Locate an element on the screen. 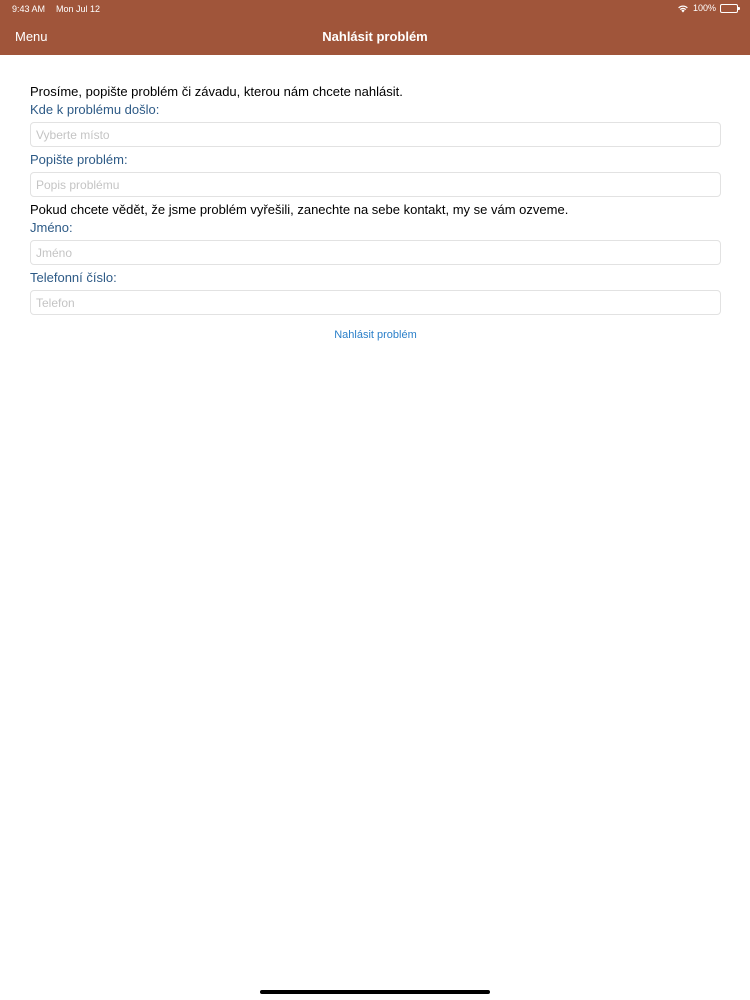 This screenshot has width=750, height=1000. battery-percentage: 100% is located at coordinates (704, 8).